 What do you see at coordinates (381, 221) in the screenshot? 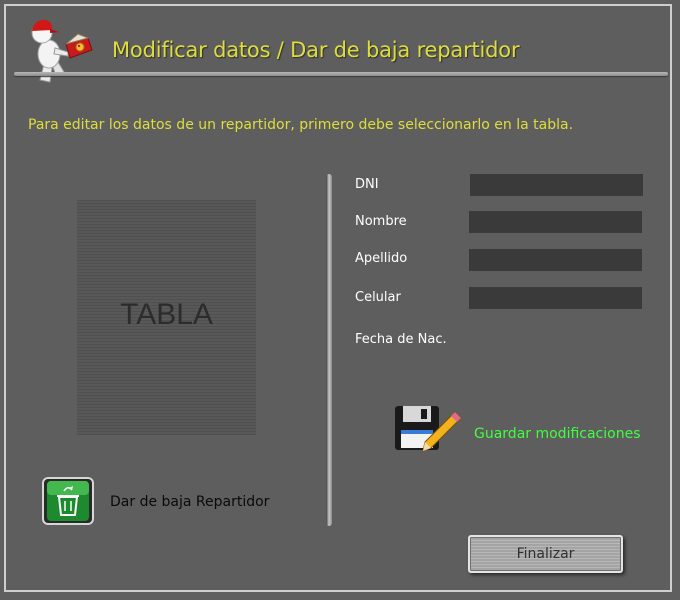
I see `nombre-label: Nombre` at bounding box center [381, 221].